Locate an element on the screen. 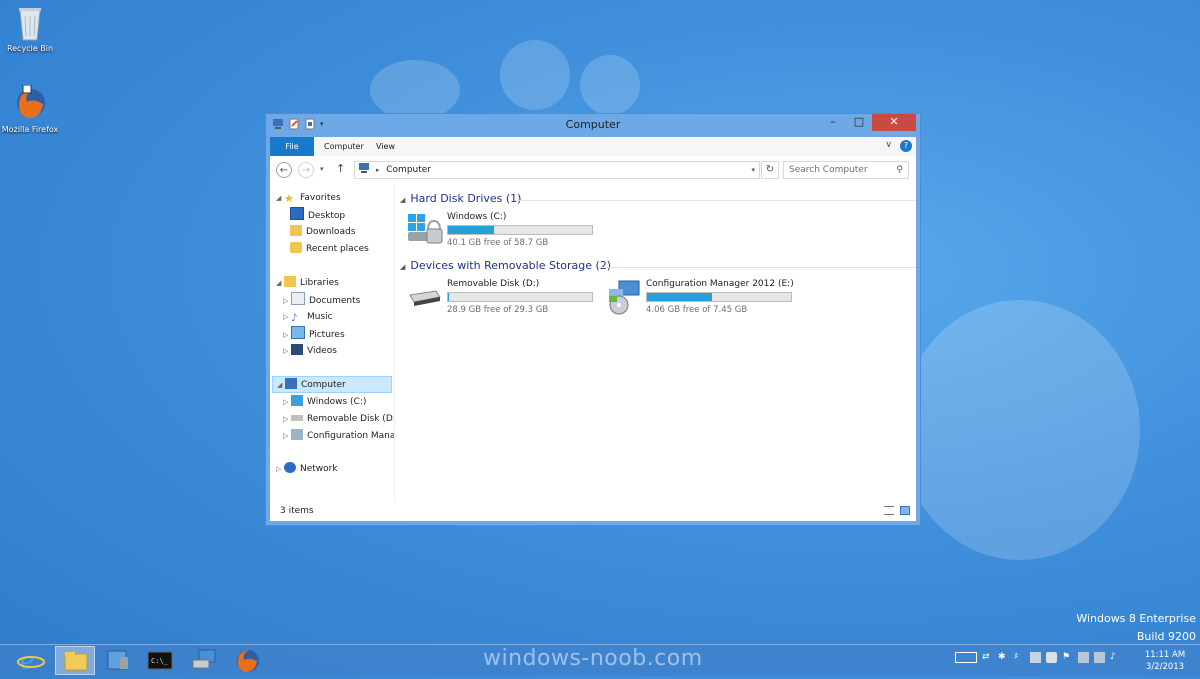 Image resolution: width=1200 pixels, height=679 pixels. usb-icon is located at coordinates (1035, 657).